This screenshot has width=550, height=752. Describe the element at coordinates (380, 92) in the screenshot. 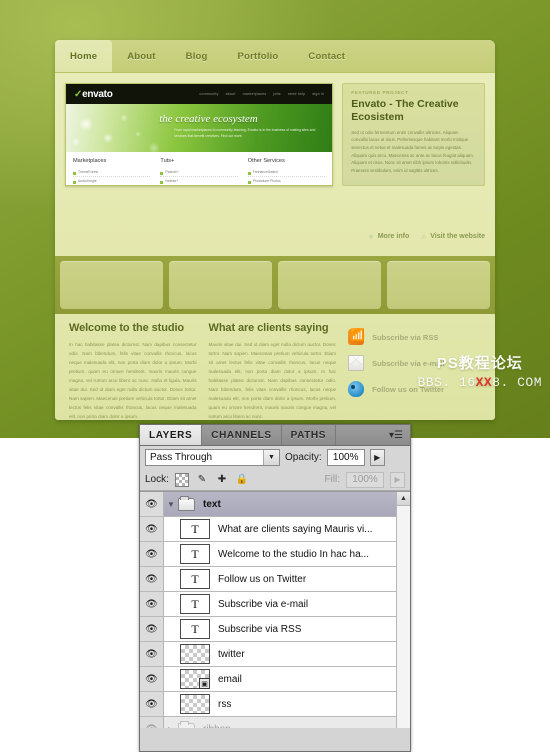

I see `featured-kicker: FEATURED PROJECT` at that location.